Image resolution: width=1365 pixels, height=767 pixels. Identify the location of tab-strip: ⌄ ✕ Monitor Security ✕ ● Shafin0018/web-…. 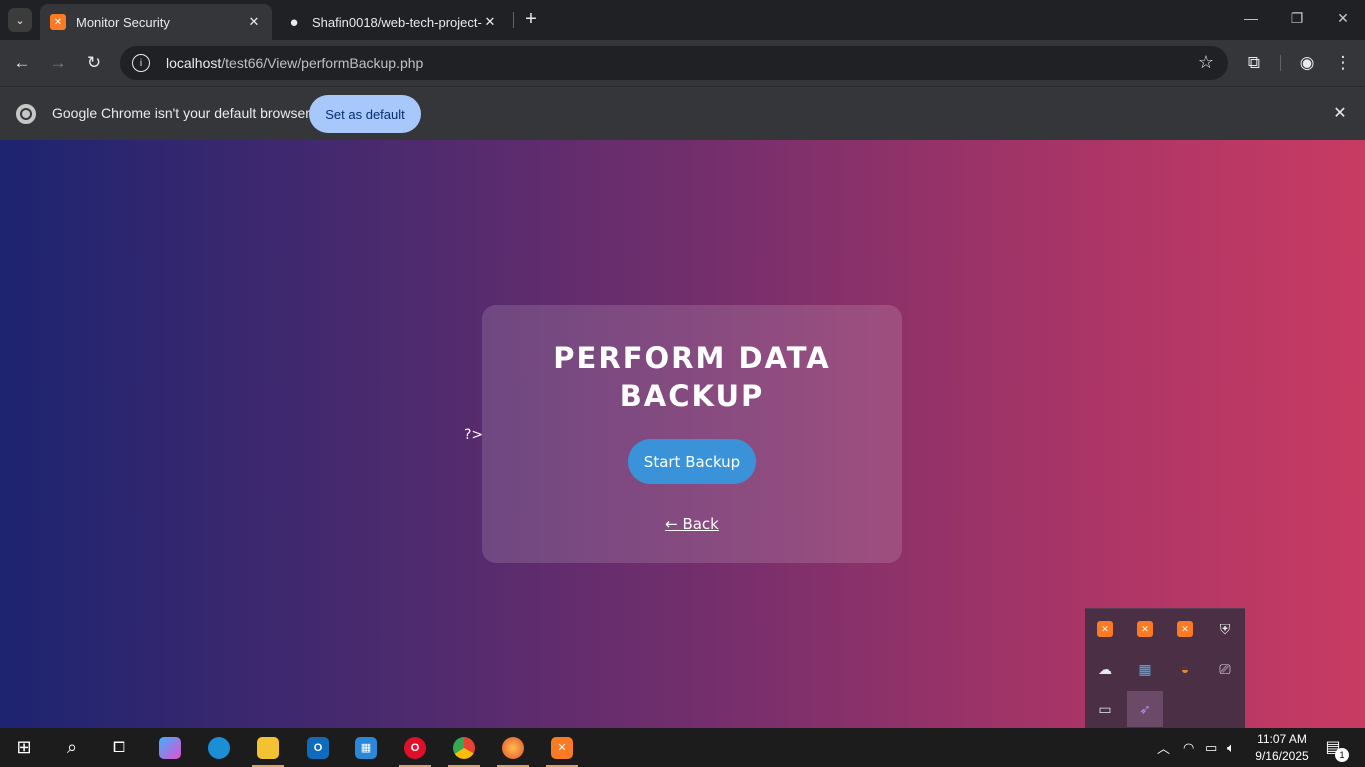
(682, 20).